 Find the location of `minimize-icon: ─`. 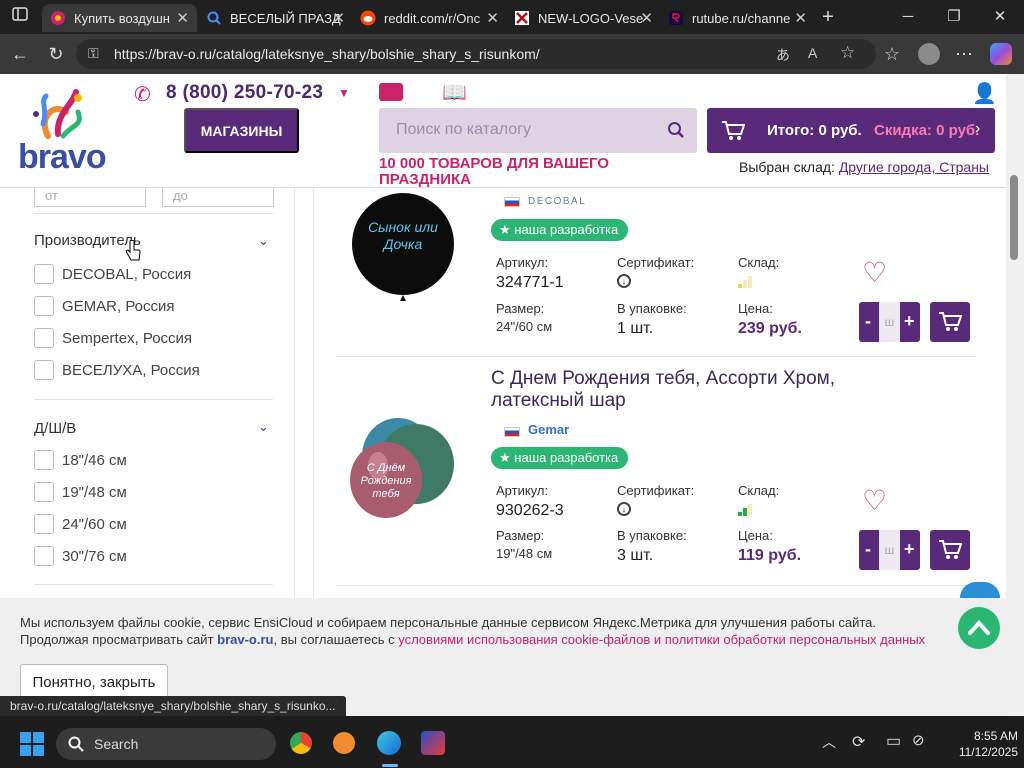

minimize-icon: ─ is located at coordinates (908, 17).